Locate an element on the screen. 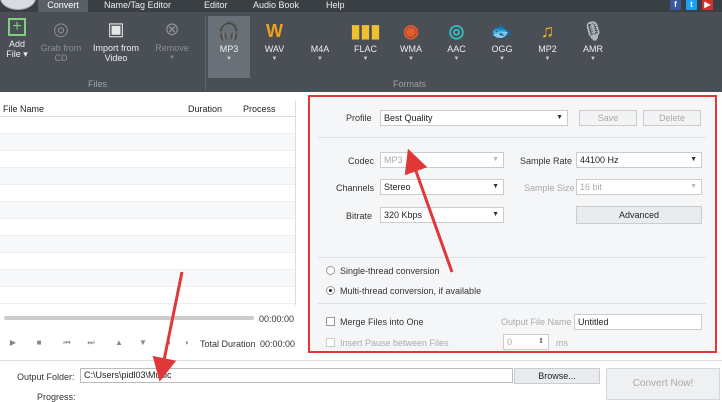 The image size is (722, 402). save-button: Save is located at coordinates (608, 118).